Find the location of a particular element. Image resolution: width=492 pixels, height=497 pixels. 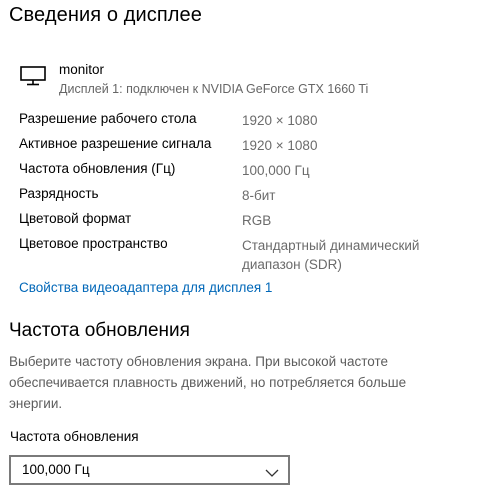

info-label: Цветовой формат is located at coordinates (75, 218).